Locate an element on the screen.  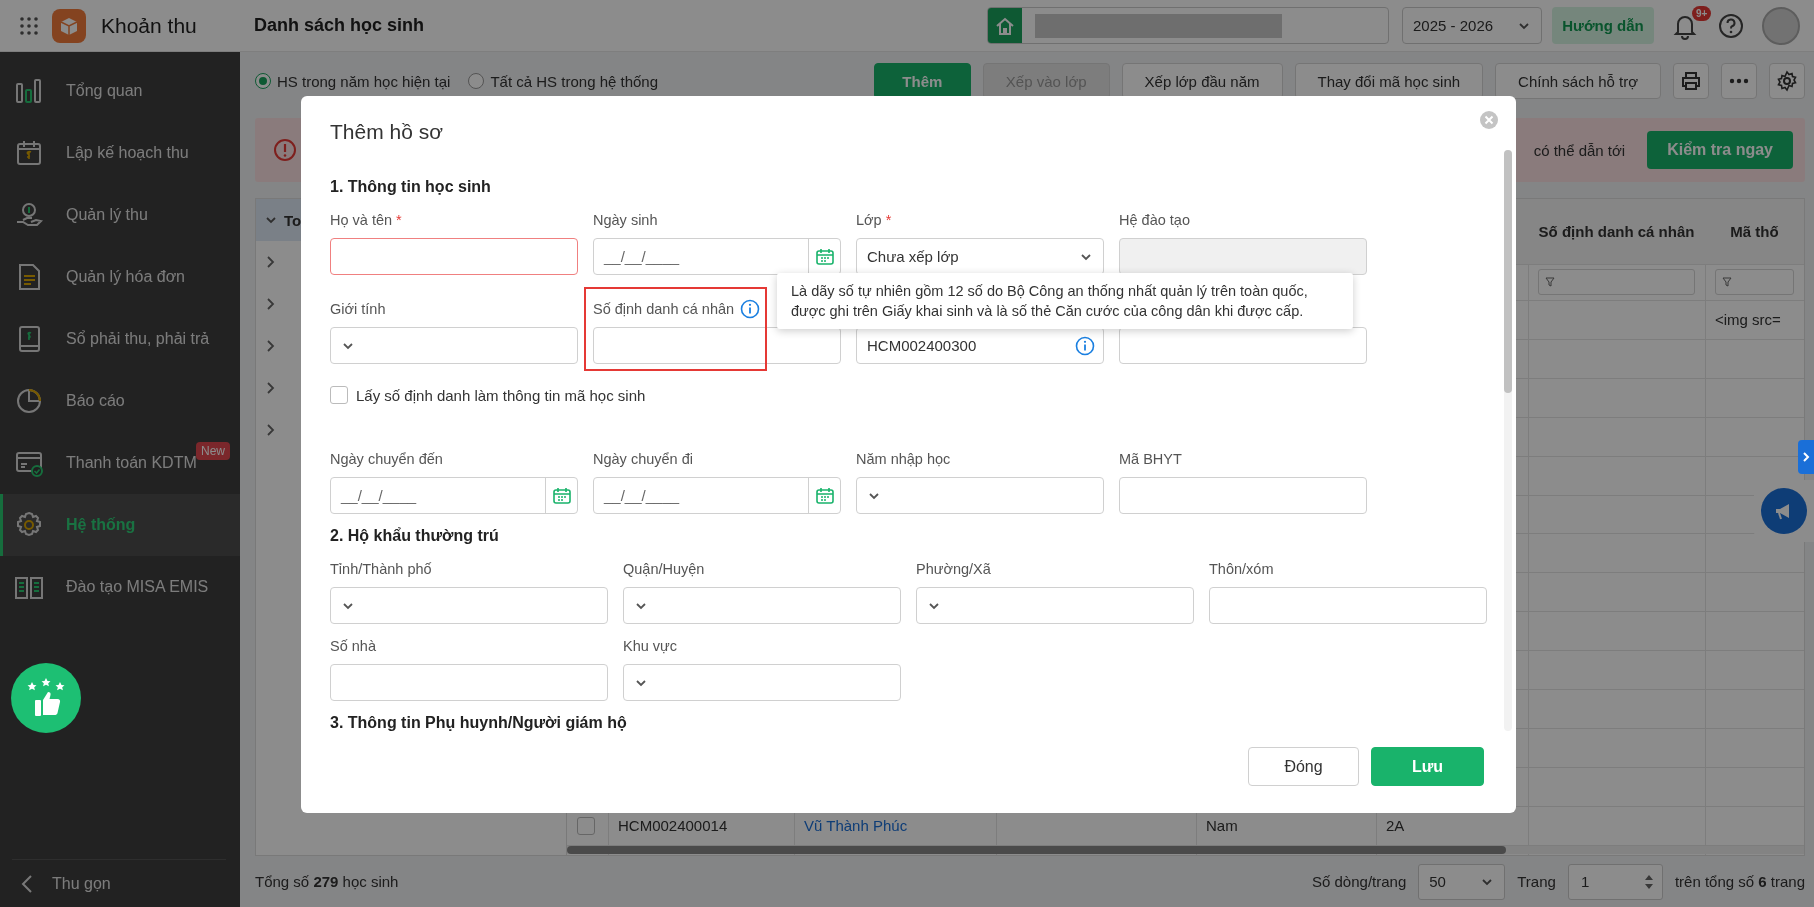
new-badge: New is located at coordinates (213, 451).